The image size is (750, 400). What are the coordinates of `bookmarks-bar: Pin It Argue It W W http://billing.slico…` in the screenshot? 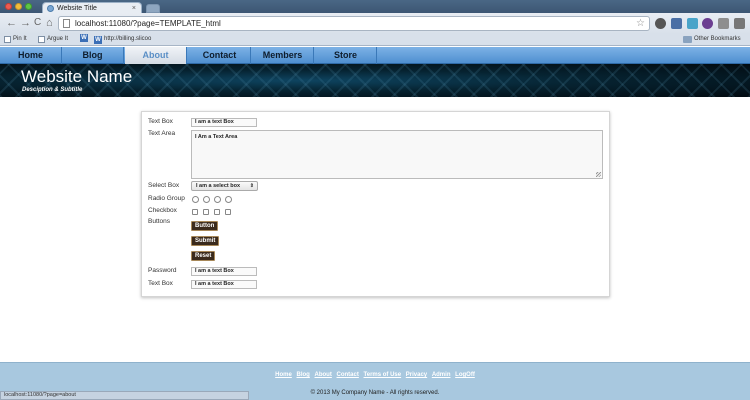 It's located at (375, 40).